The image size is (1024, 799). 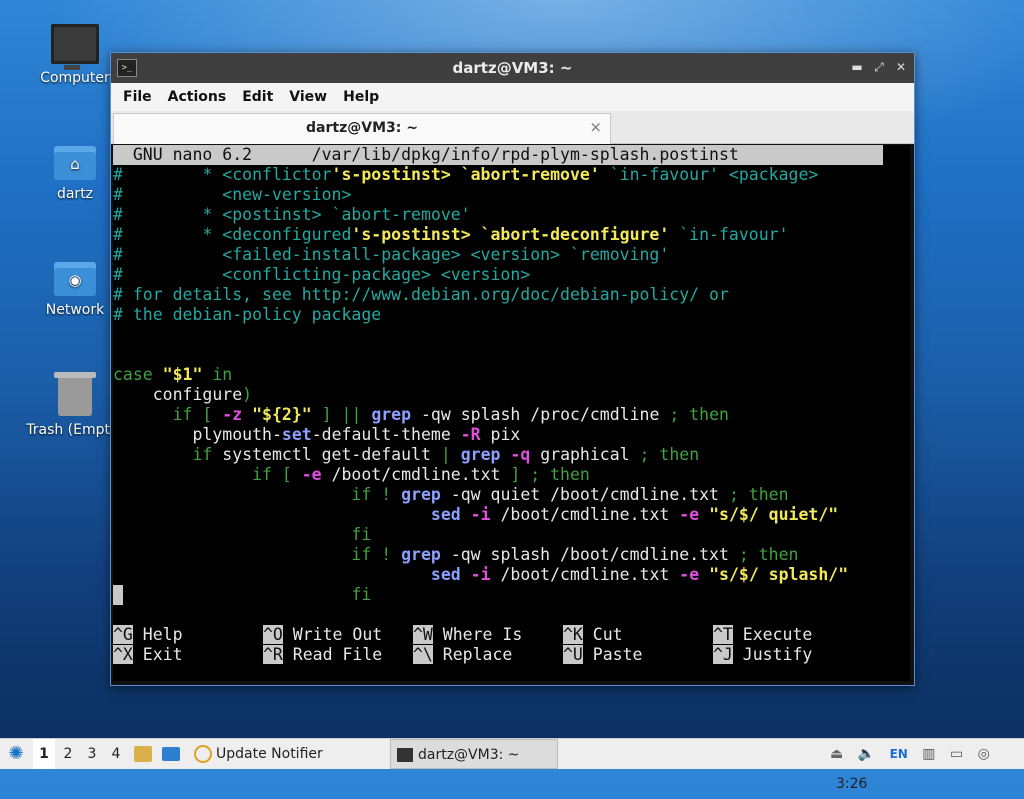 What do you see at coordinates (273, 634) in the screenshot?
I see `shortcut-key: ^O` at bounding box center [273, 634].